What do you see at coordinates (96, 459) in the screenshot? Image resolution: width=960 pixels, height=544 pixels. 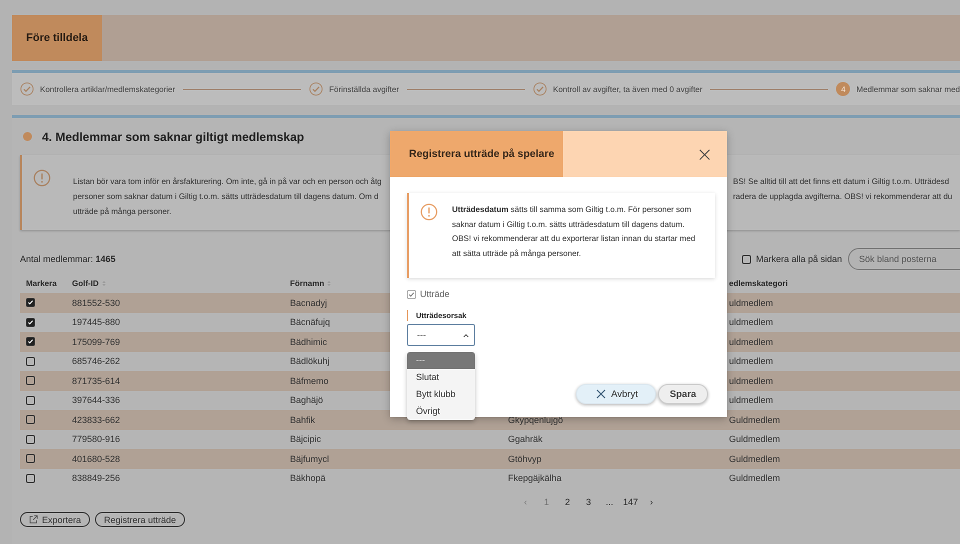 I see `table-cell: 401680-528` at bounding box center [96, 459].